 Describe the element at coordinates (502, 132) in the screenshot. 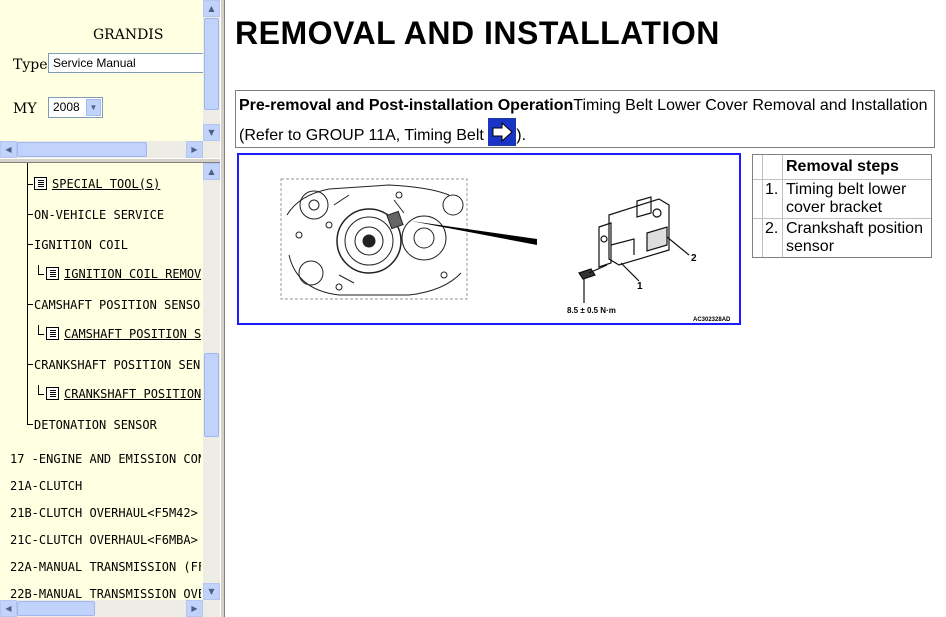

I see `right-arrow-icon` at that location.